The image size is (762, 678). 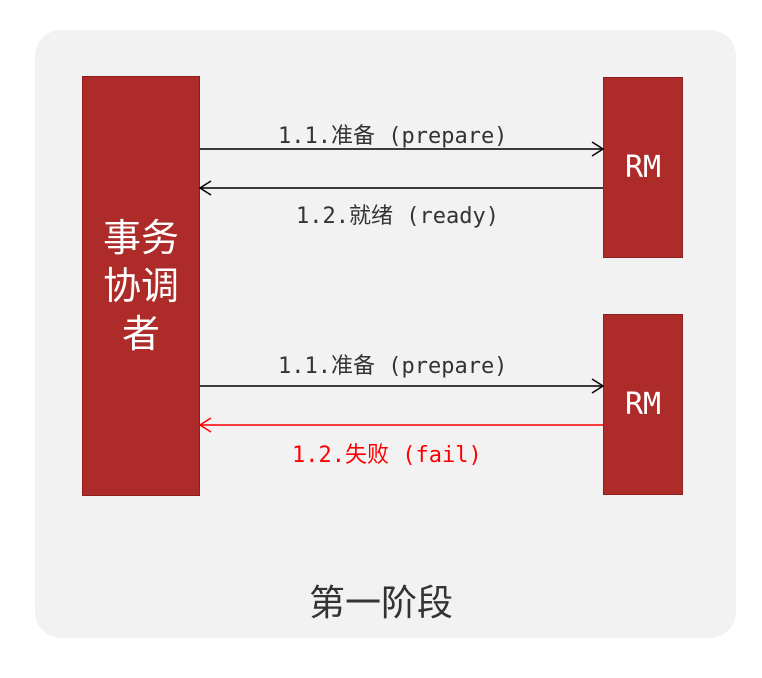 I want to click on message-label-prepare-1: 1.1.准备 (prepare), so click(x=393, y=136).